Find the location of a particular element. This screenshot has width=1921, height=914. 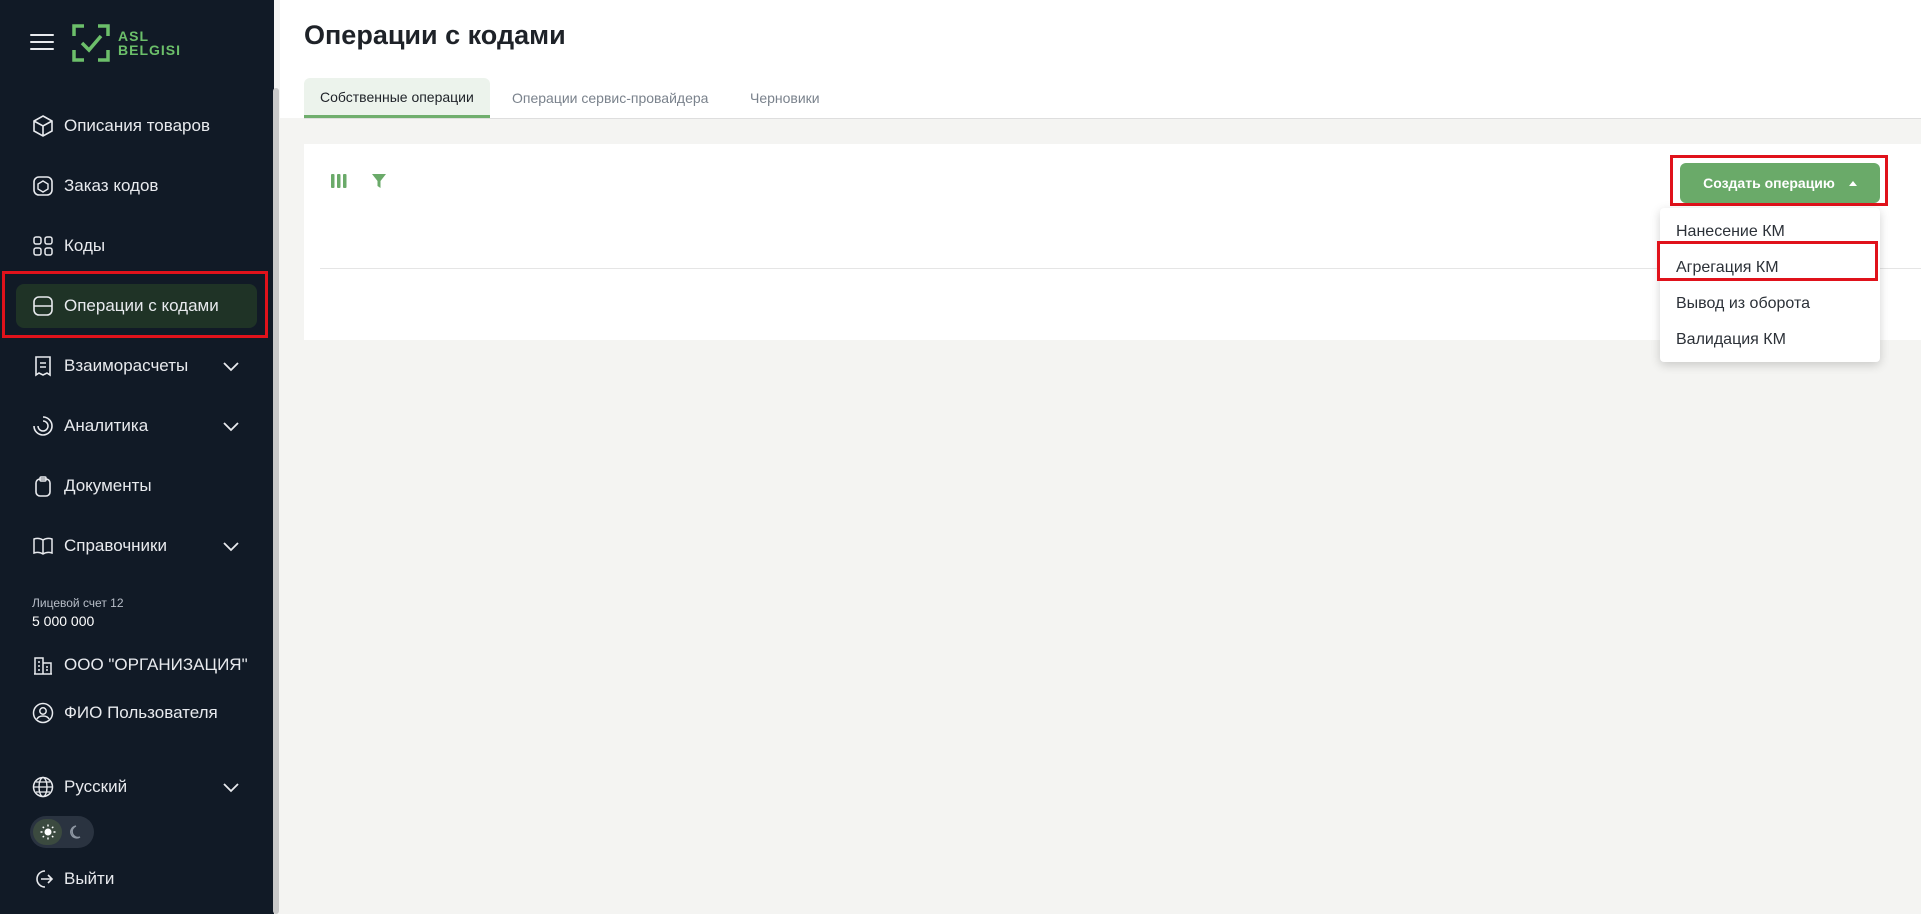

user-name: ФИО Пользователя is located at coordinates (141, 712).